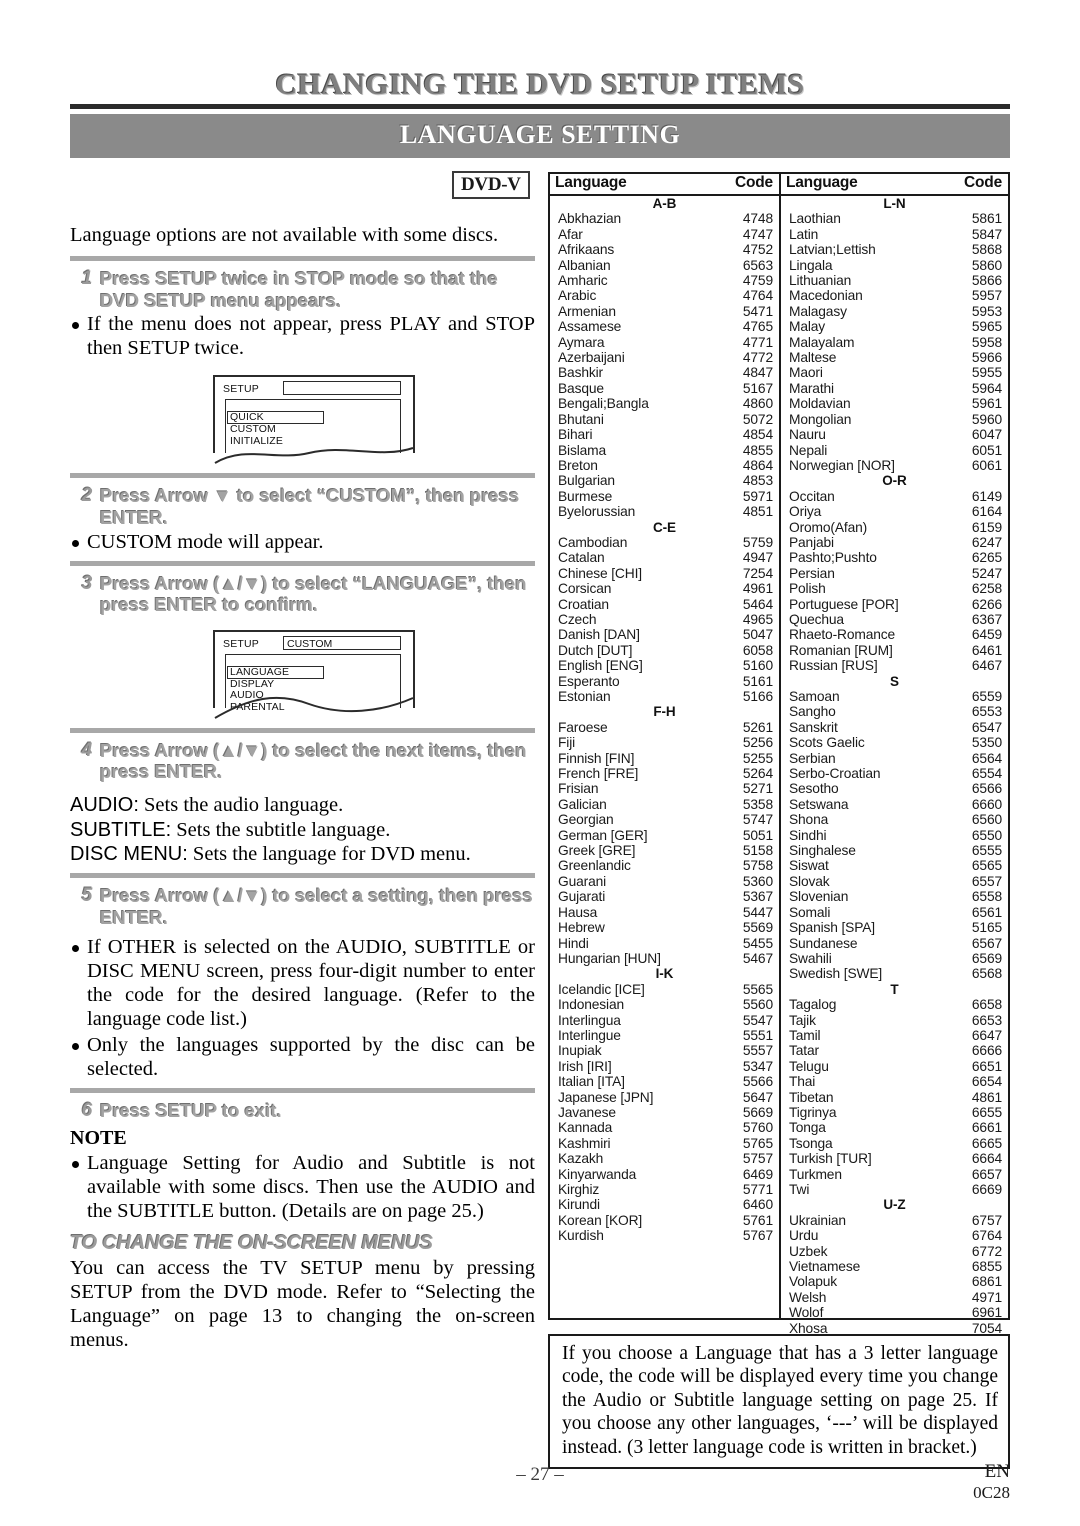 The width and height of the screenshot is (1080, 1526). I want to click on language-name: Telugu, so click(808, 1066).